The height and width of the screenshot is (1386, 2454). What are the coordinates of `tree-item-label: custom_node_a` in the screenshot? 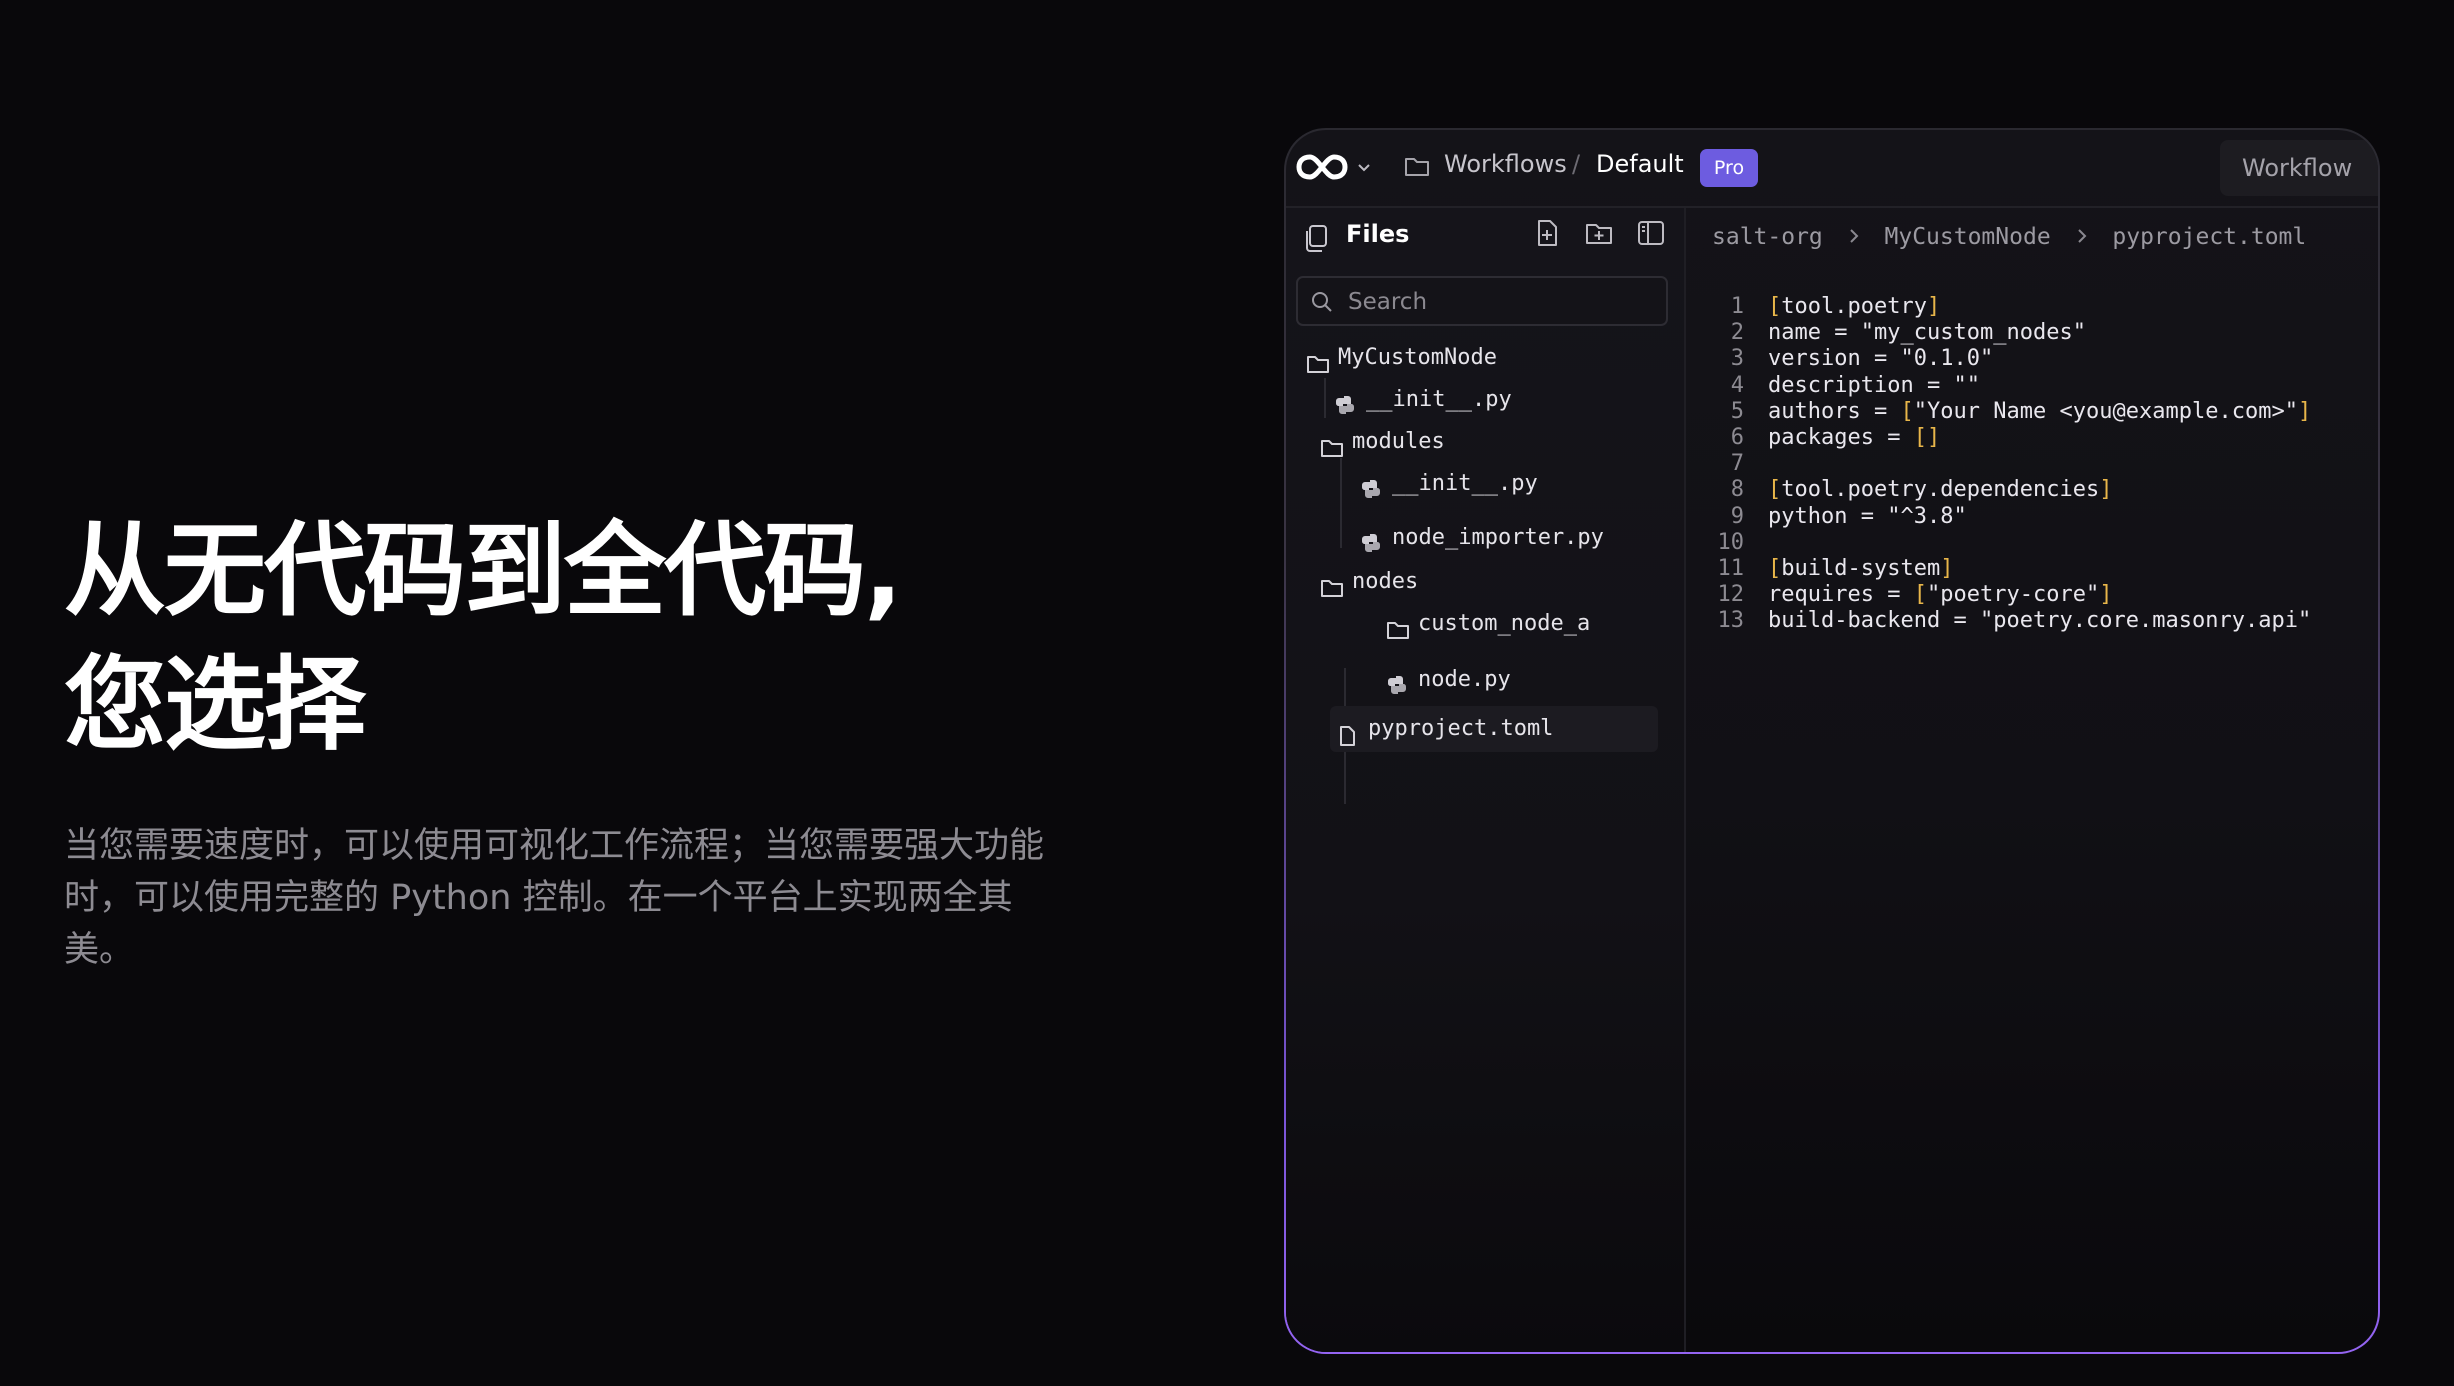 It's located at (1504, 623).